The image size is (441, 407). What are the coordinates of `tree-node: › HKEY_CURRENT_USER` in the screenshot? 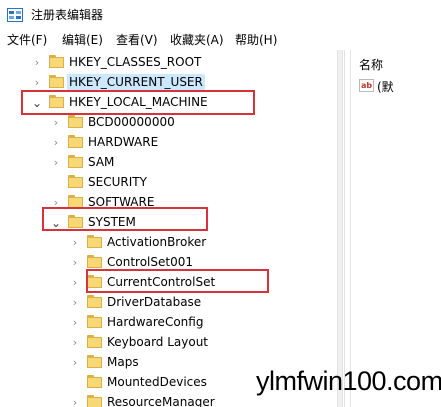 It's located at (168, 83).